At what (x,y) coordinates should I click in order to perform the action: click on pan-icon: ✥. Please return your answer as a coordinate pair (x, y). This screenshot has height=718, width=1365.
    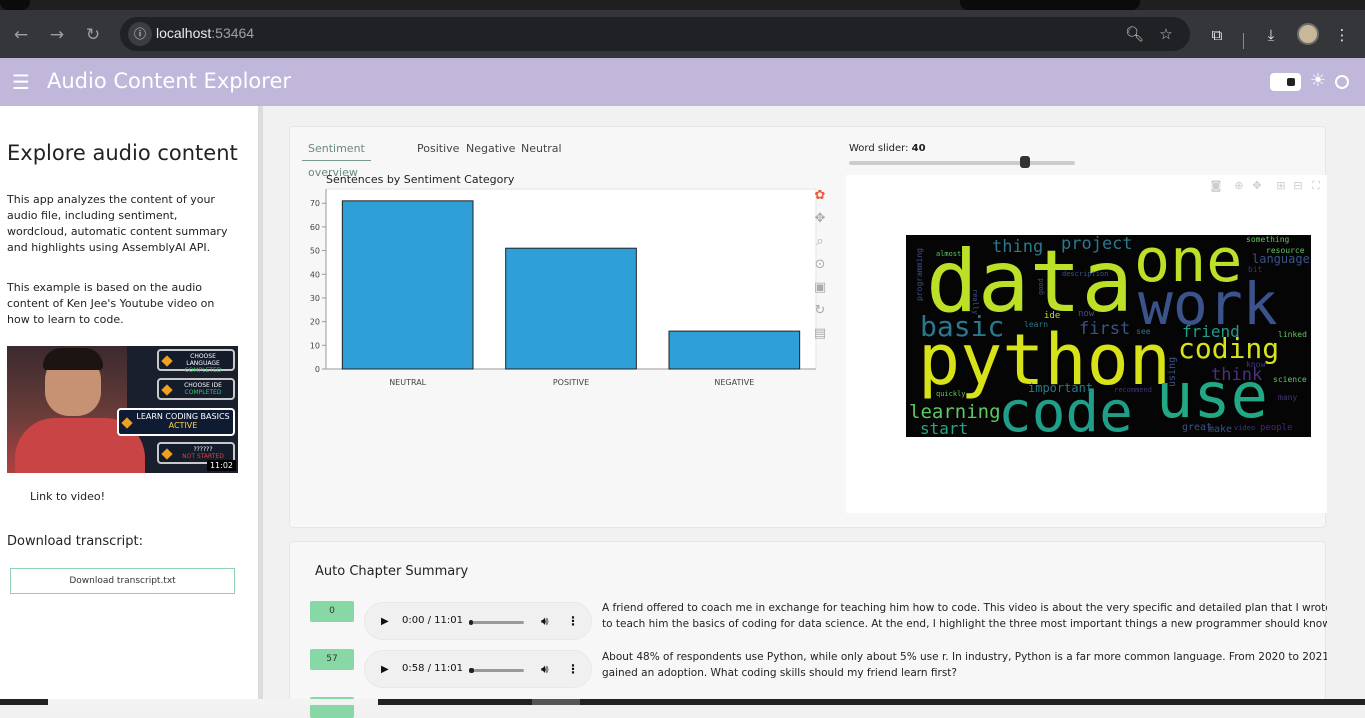
    Looking at the image, I should click on (1257, 186).